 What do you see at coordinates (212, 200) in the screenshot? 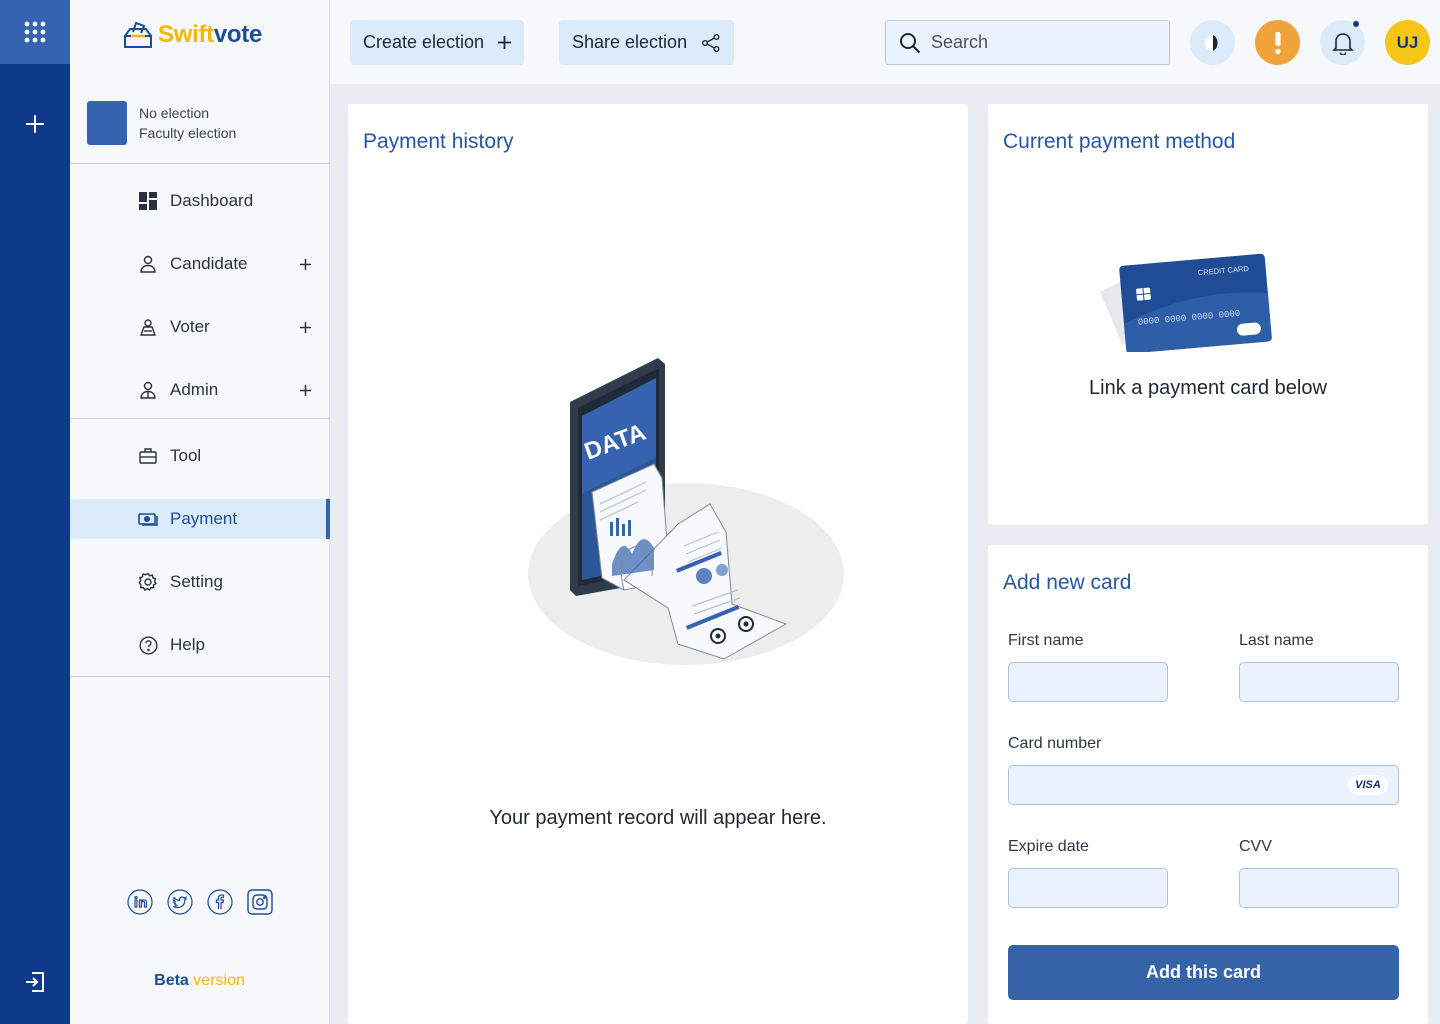
I see `sidebar-item-label: Dashboard` at bounding box center [212, 200].